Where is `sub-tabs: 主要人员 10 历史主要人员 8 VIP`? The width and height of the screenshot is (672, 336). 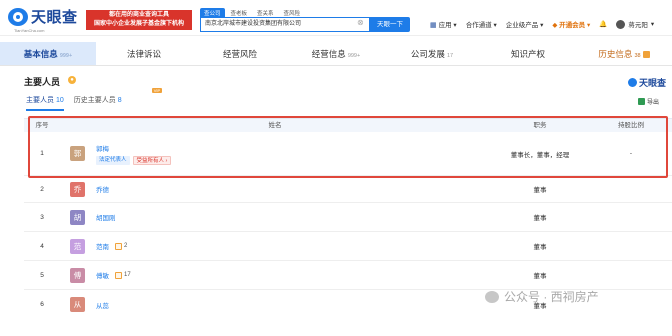 sub-tabs: 主要人员 10 历史主要人员 8 VIP is located at coordinates (94, 99).